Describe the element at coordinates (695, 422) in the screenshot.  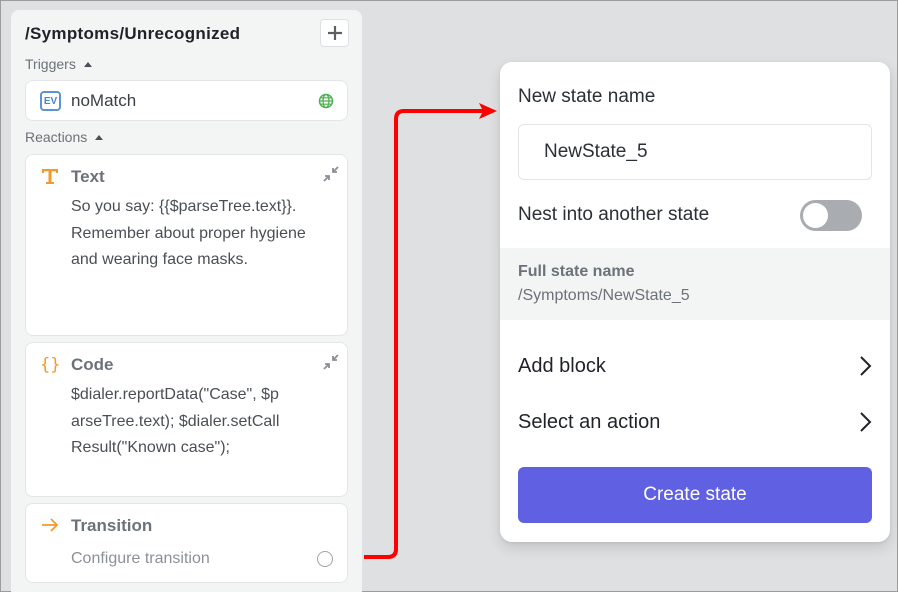
I see `select-action-menu-item: Select an action` at that location.